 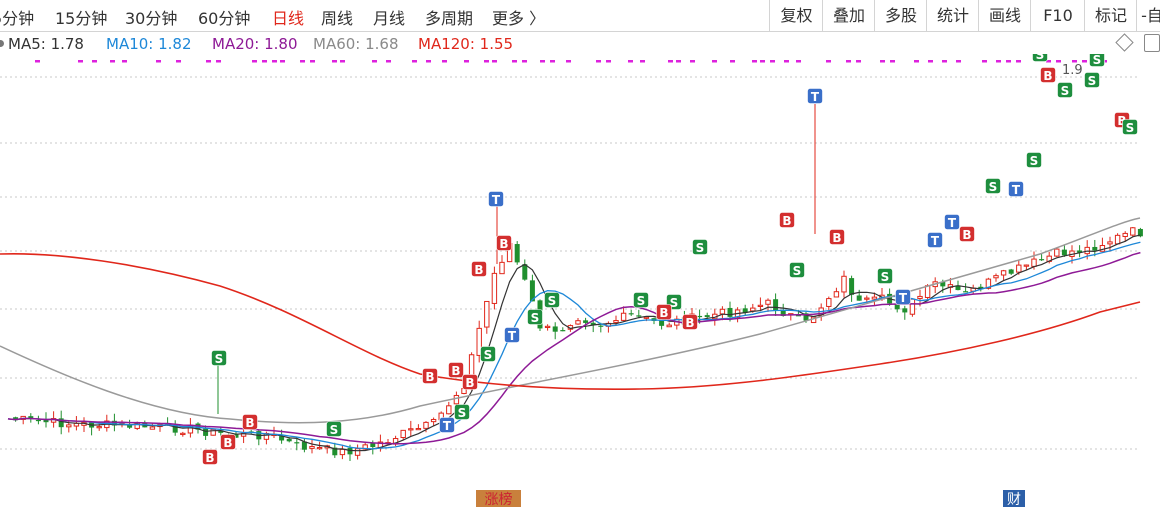 What do you see at coordinates (518, 17) in the screenshot?
I see `period-tab-8: 更多 〉` at bounding box center [518, 17].